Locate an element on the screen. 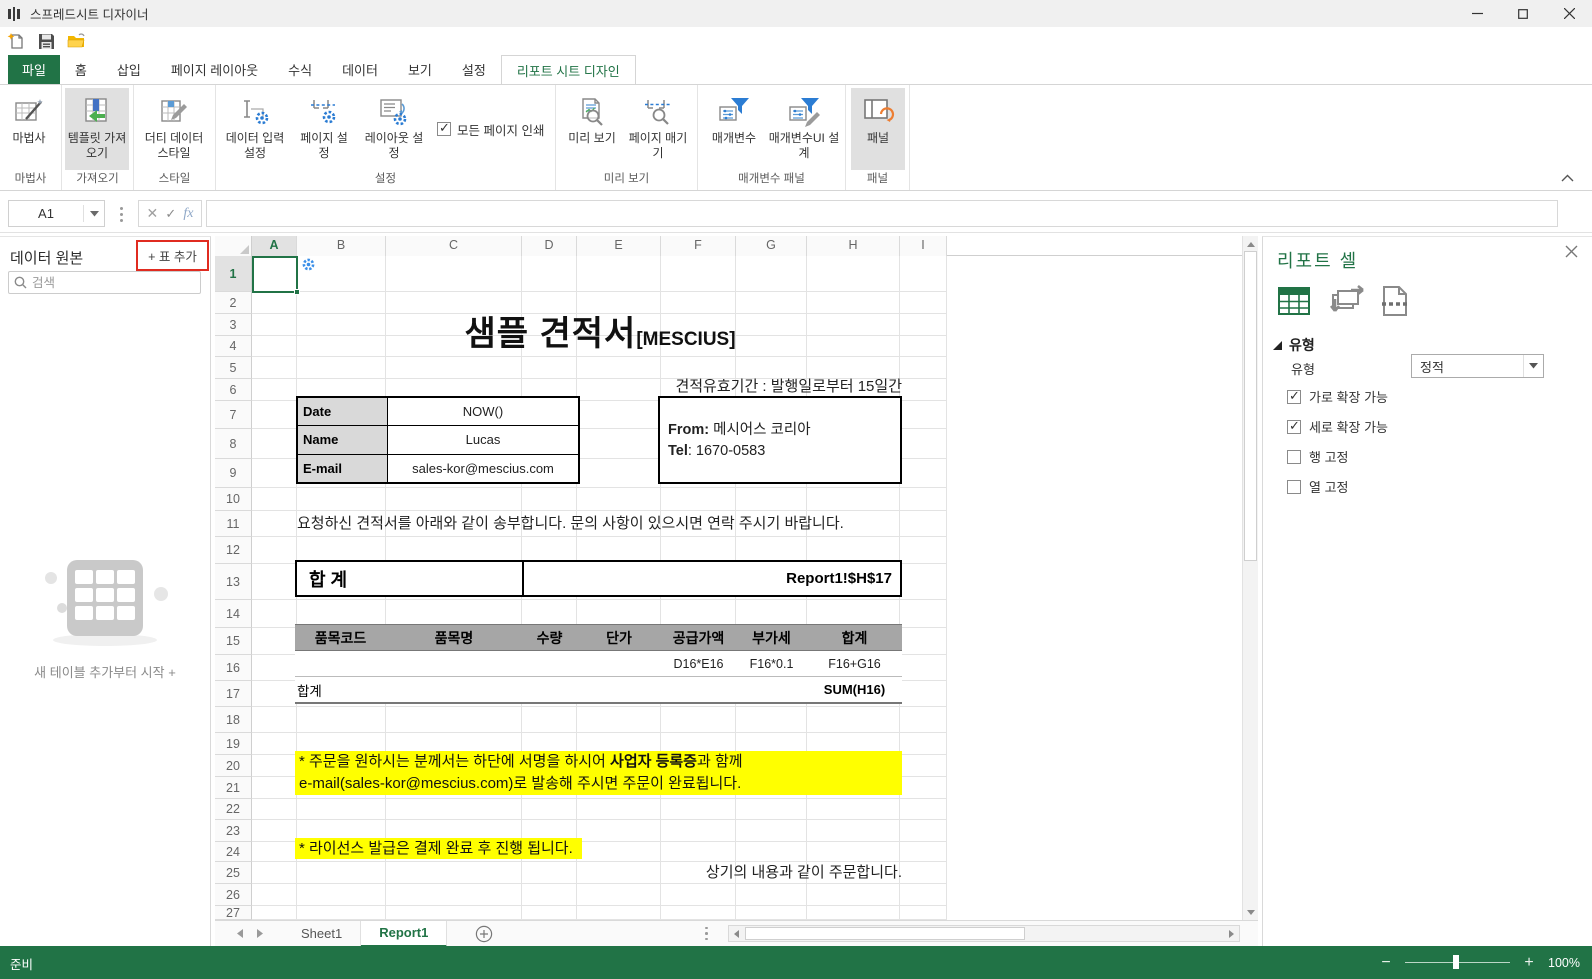  table-row: Name Lucas is located at coordinates (438, 440).